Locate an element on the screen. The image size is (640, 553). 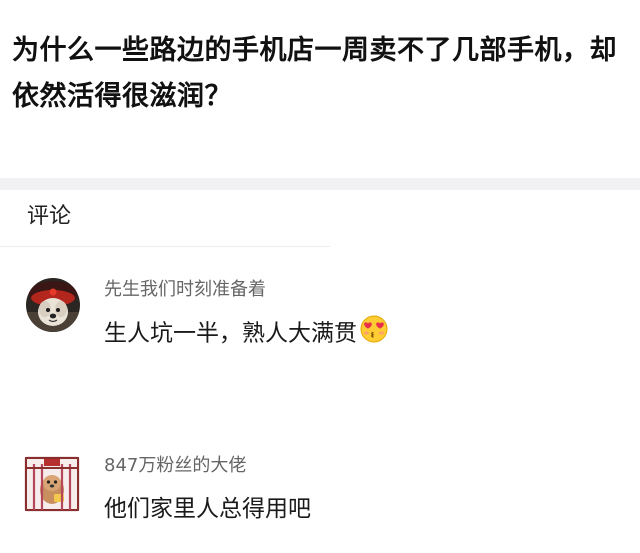
comments-label: 评论 is located at coordinates (49, 216).